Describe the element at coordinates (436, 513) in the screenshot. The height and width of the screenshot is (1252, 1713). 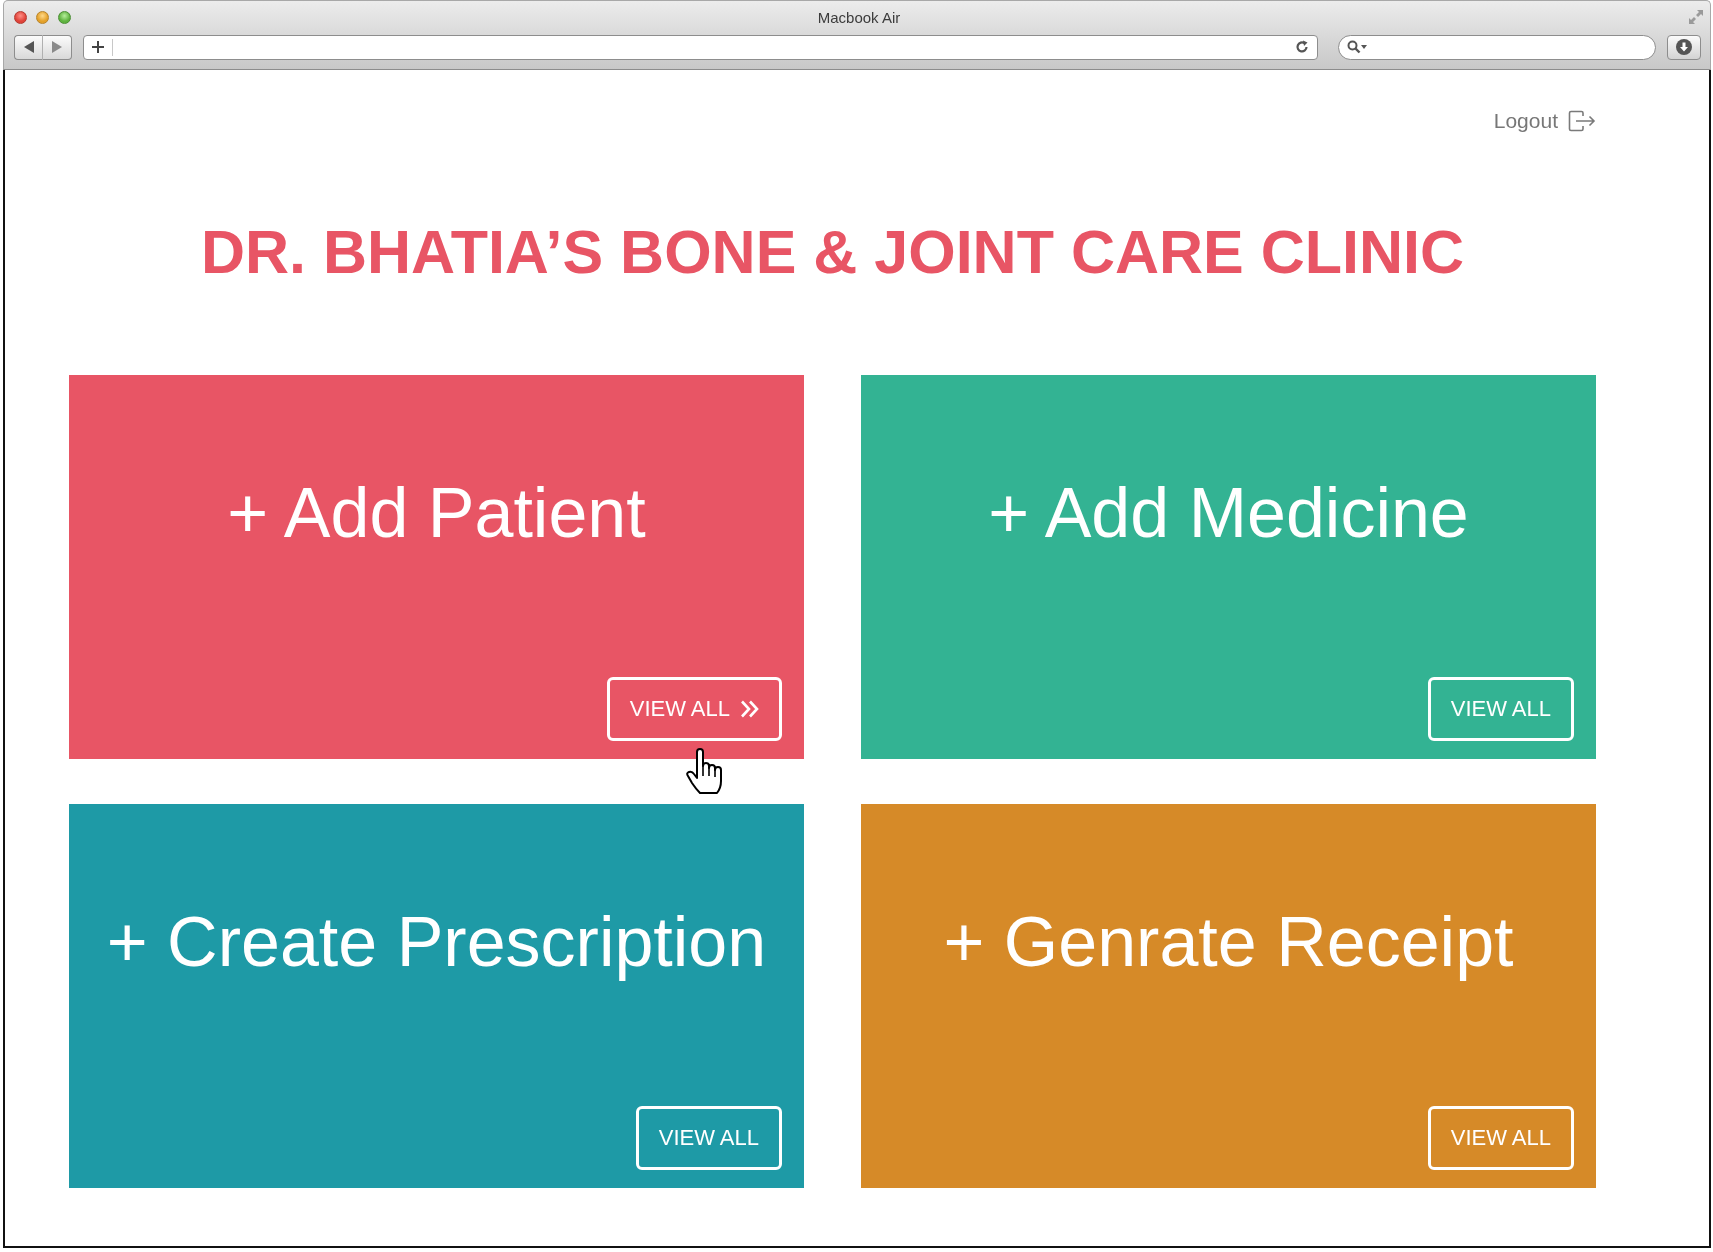
I see `card-action-link: + Add Patient` at that location.